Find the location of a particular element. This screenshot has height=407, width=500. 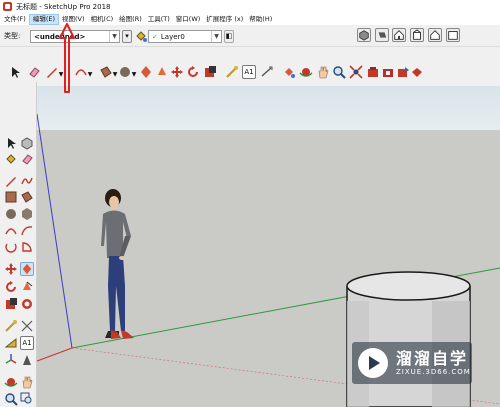

three-point-arc-icon is located at coordinates (11, 247).